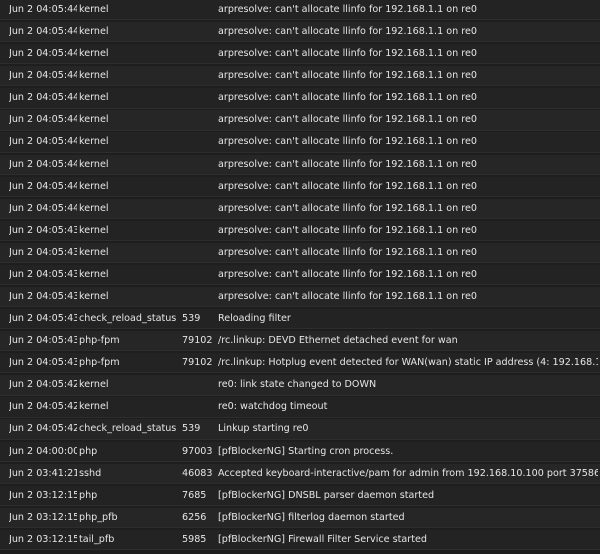  I want to click on log-message: [pfBlockerNG] Starting cron process., so click(306, 451).